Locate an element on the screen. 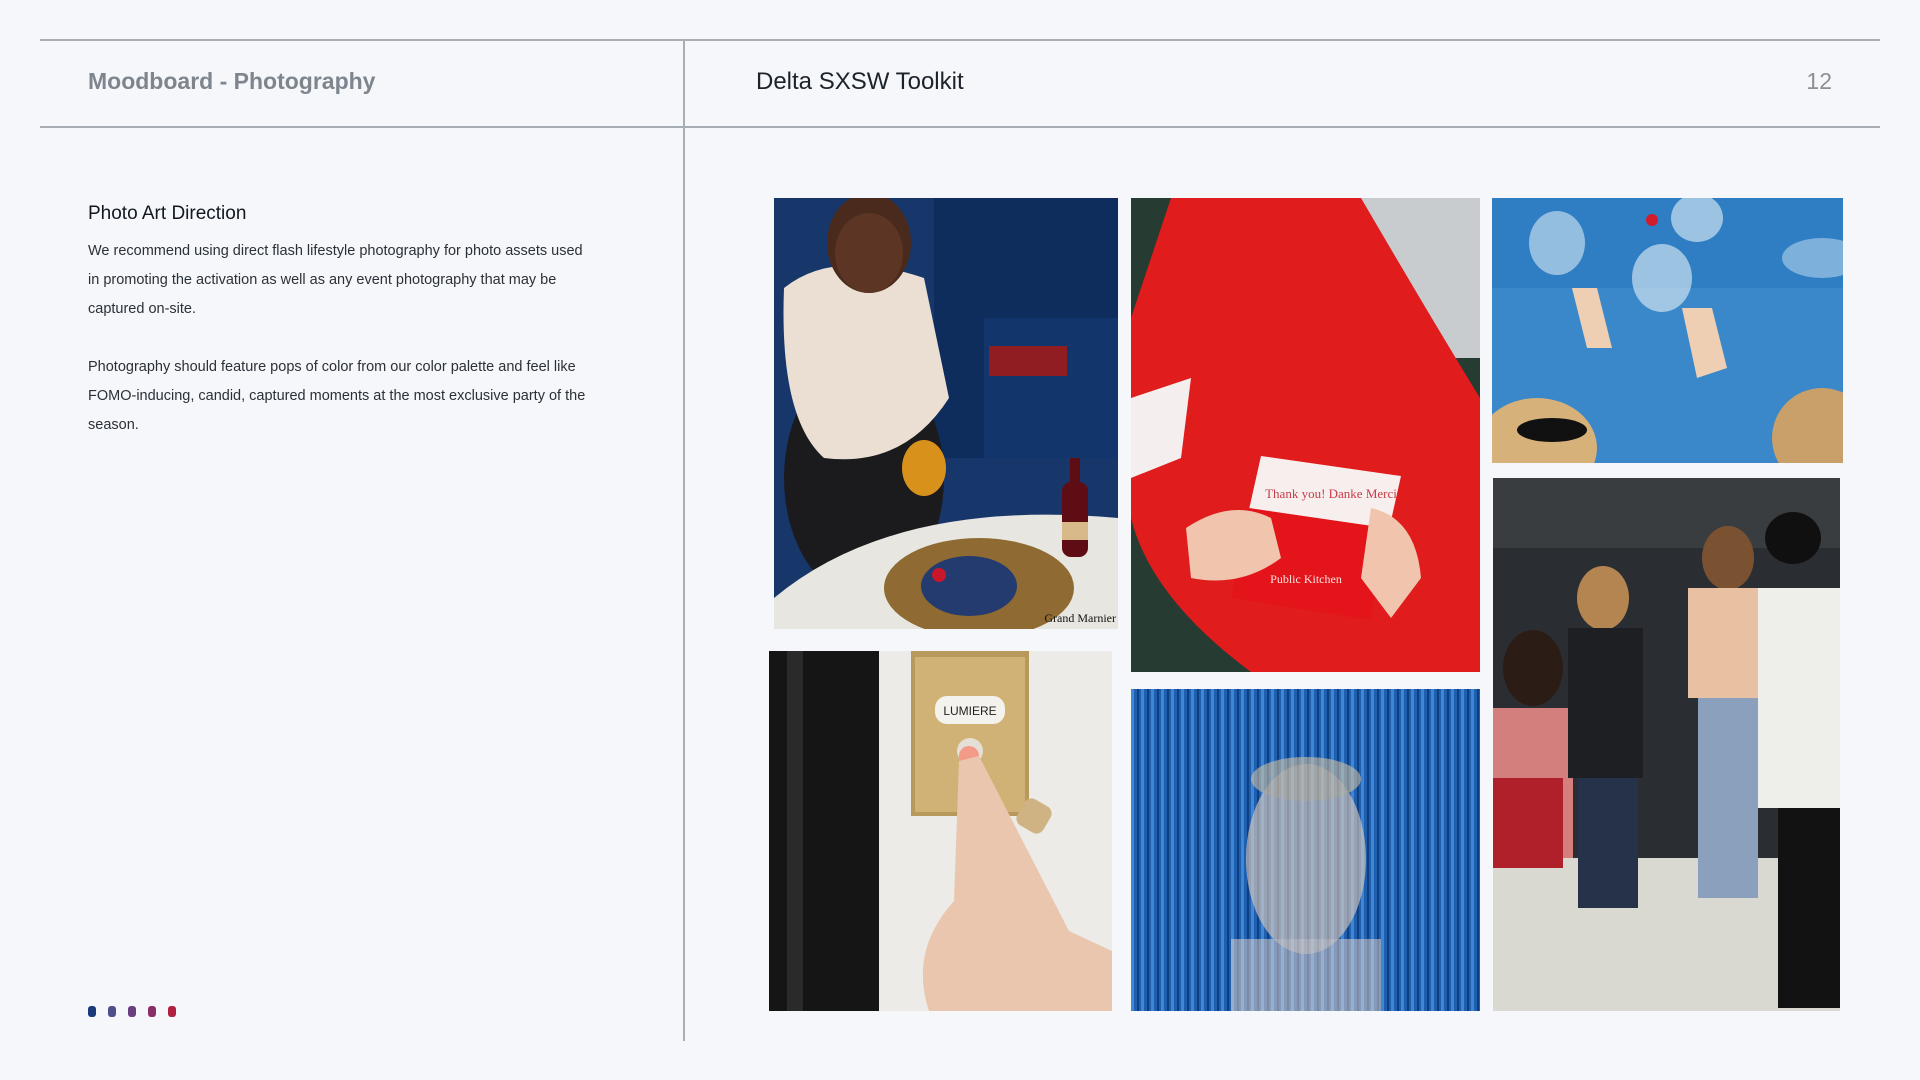  page-number: 12 is located at coordinates (1819, 81).